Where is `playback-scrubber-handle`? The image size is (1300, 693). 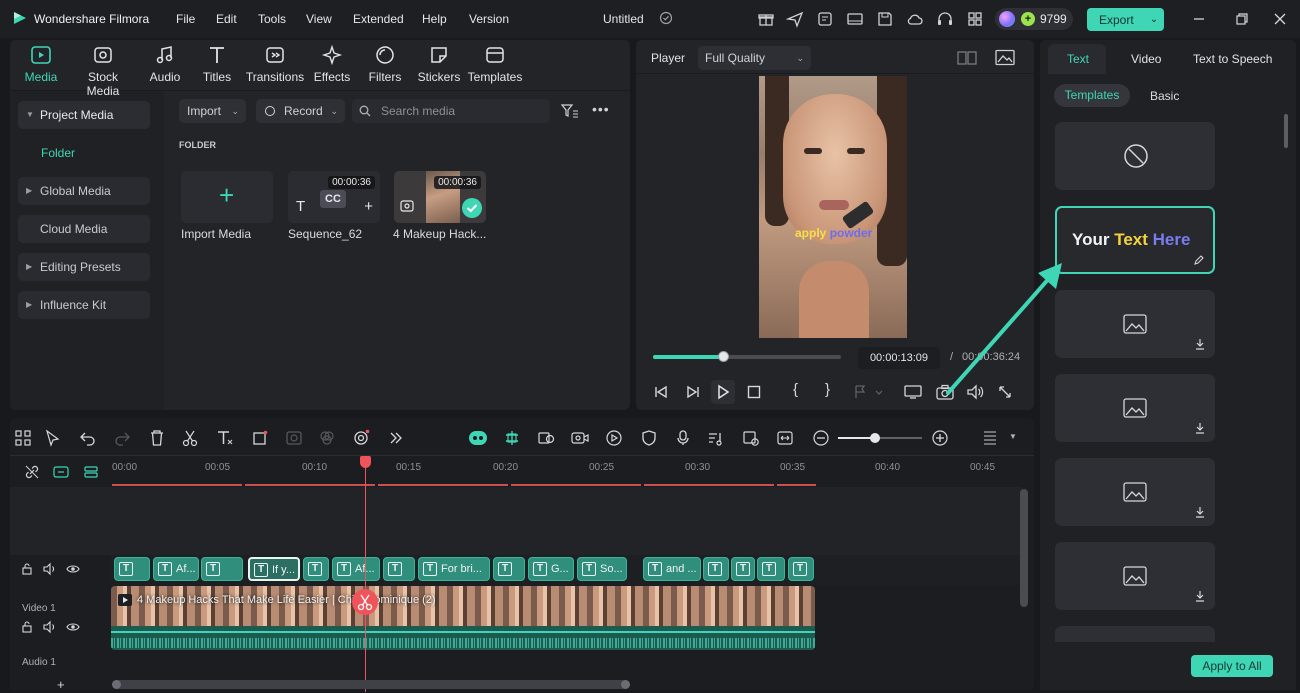 playback-scrubber-handle is located at coordinates (723, 356).